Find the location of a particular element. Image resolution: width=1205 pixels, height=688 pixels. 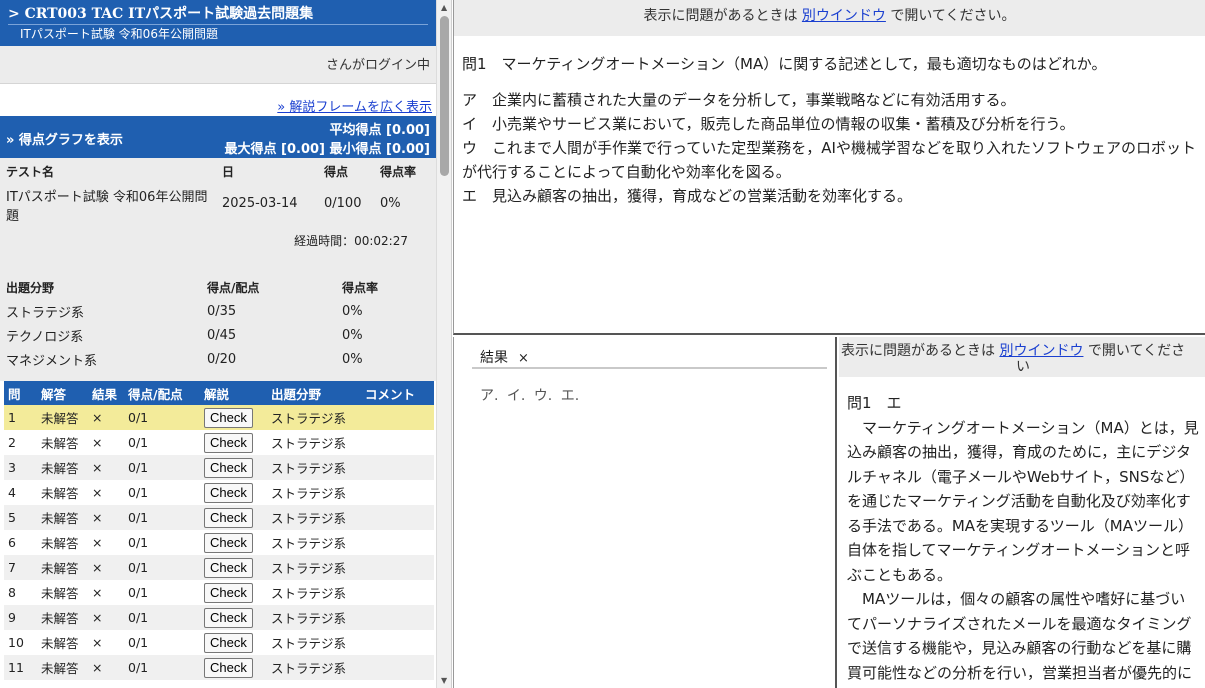

tab-result: 結果 is located at coordinates (494, 358).